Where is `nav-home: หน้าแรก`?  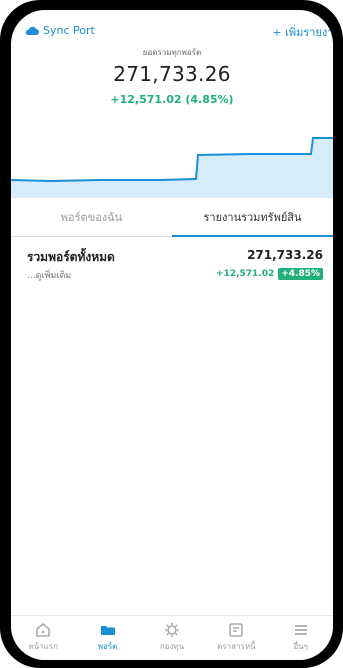 nav-home: หน้าแรก is located at coordinates (43, 634).